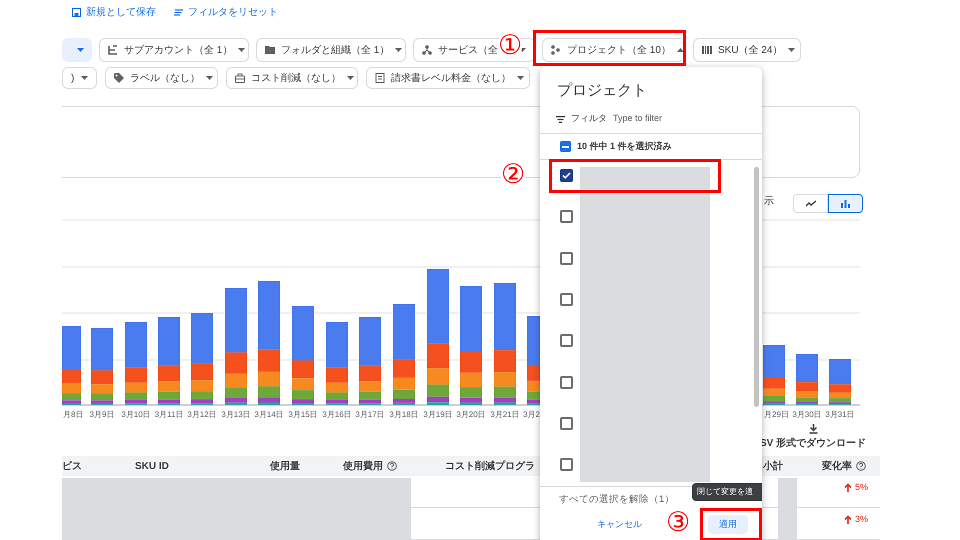 This screenshot has height=540, width=960. I want to click on column-header: コスト削減プログラ, so click(490, 466).